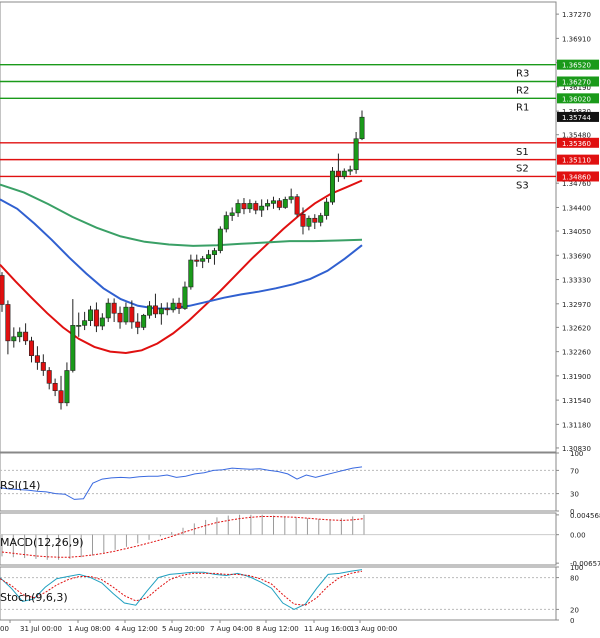 The image size is (600, 638). Describe the element at coordinates (42, 542) in the screenshot. I see `indicator-name: MACD(12,26,9)` at that location.